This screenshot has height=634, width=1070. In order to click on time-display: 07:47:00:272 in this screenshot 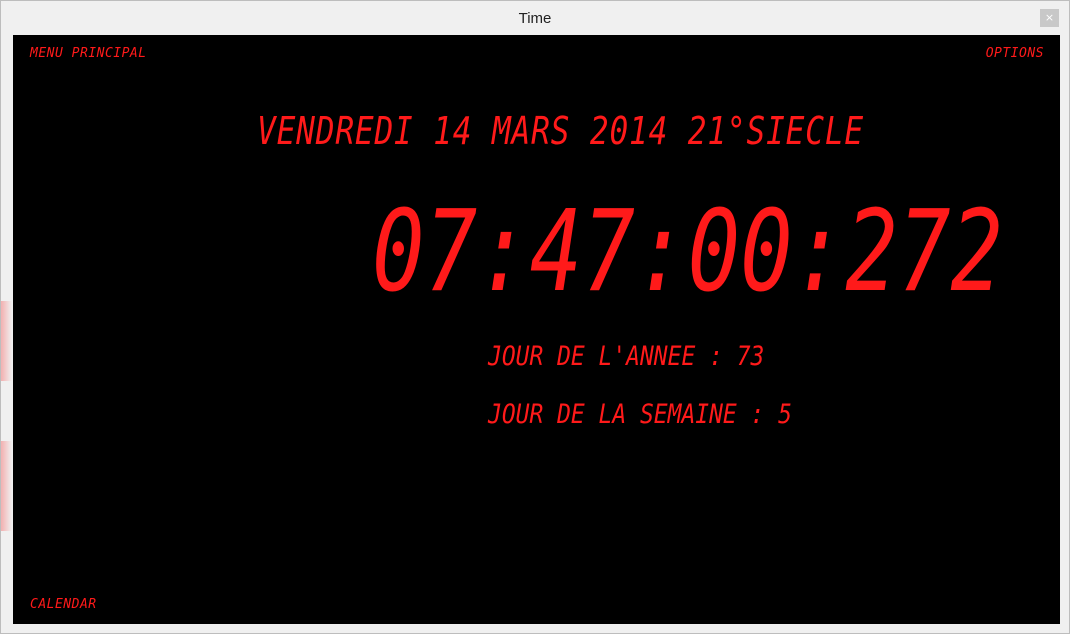, I will do `click(688, 252)`.